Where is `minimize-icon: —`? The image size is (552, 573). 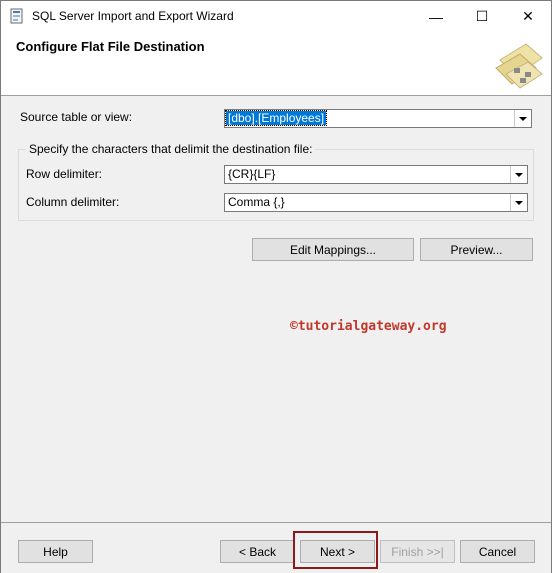
minimize-icon: — is located at coordinates (436, 16).